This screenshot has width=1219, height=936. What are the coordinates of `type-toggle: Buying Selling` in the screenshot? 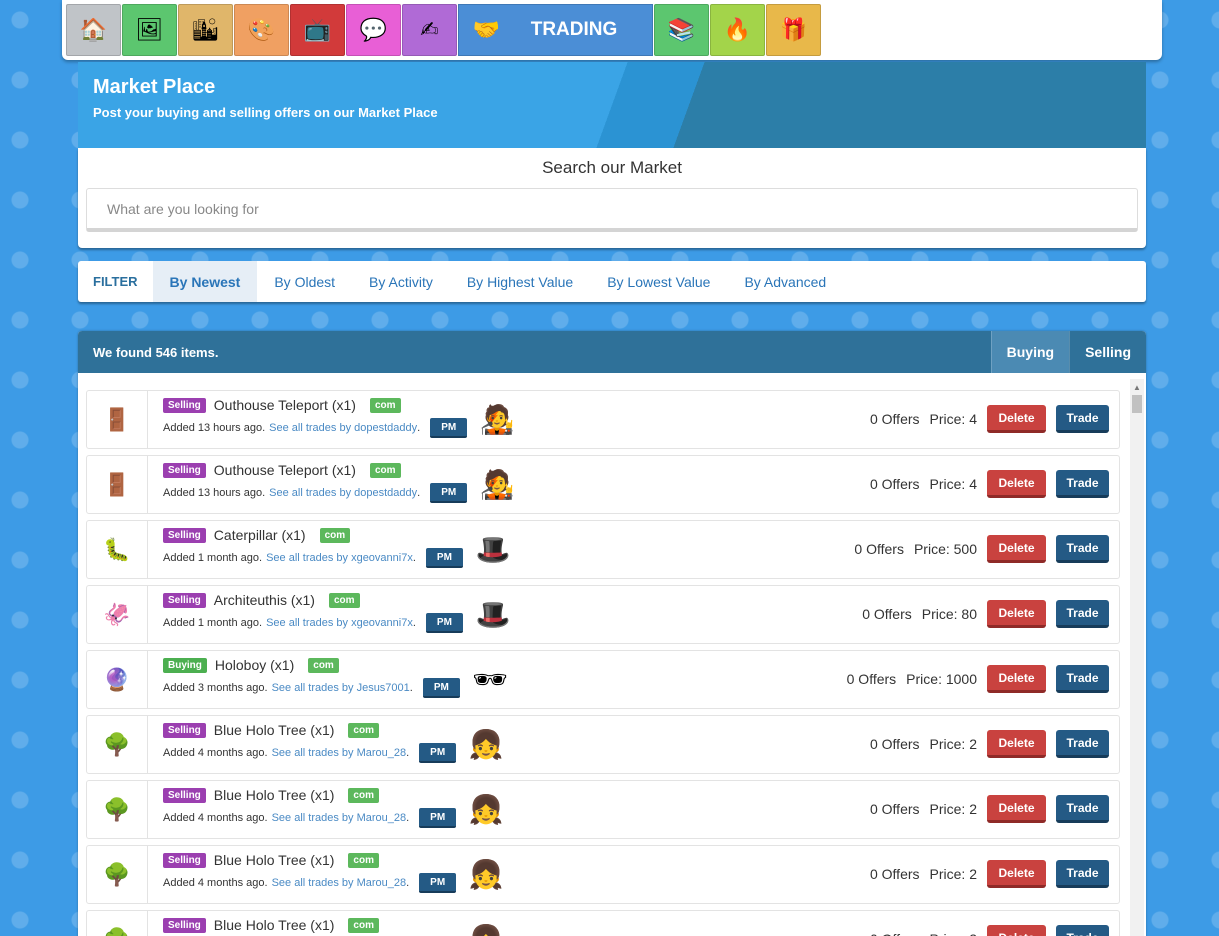 It's located at (1068, 352).